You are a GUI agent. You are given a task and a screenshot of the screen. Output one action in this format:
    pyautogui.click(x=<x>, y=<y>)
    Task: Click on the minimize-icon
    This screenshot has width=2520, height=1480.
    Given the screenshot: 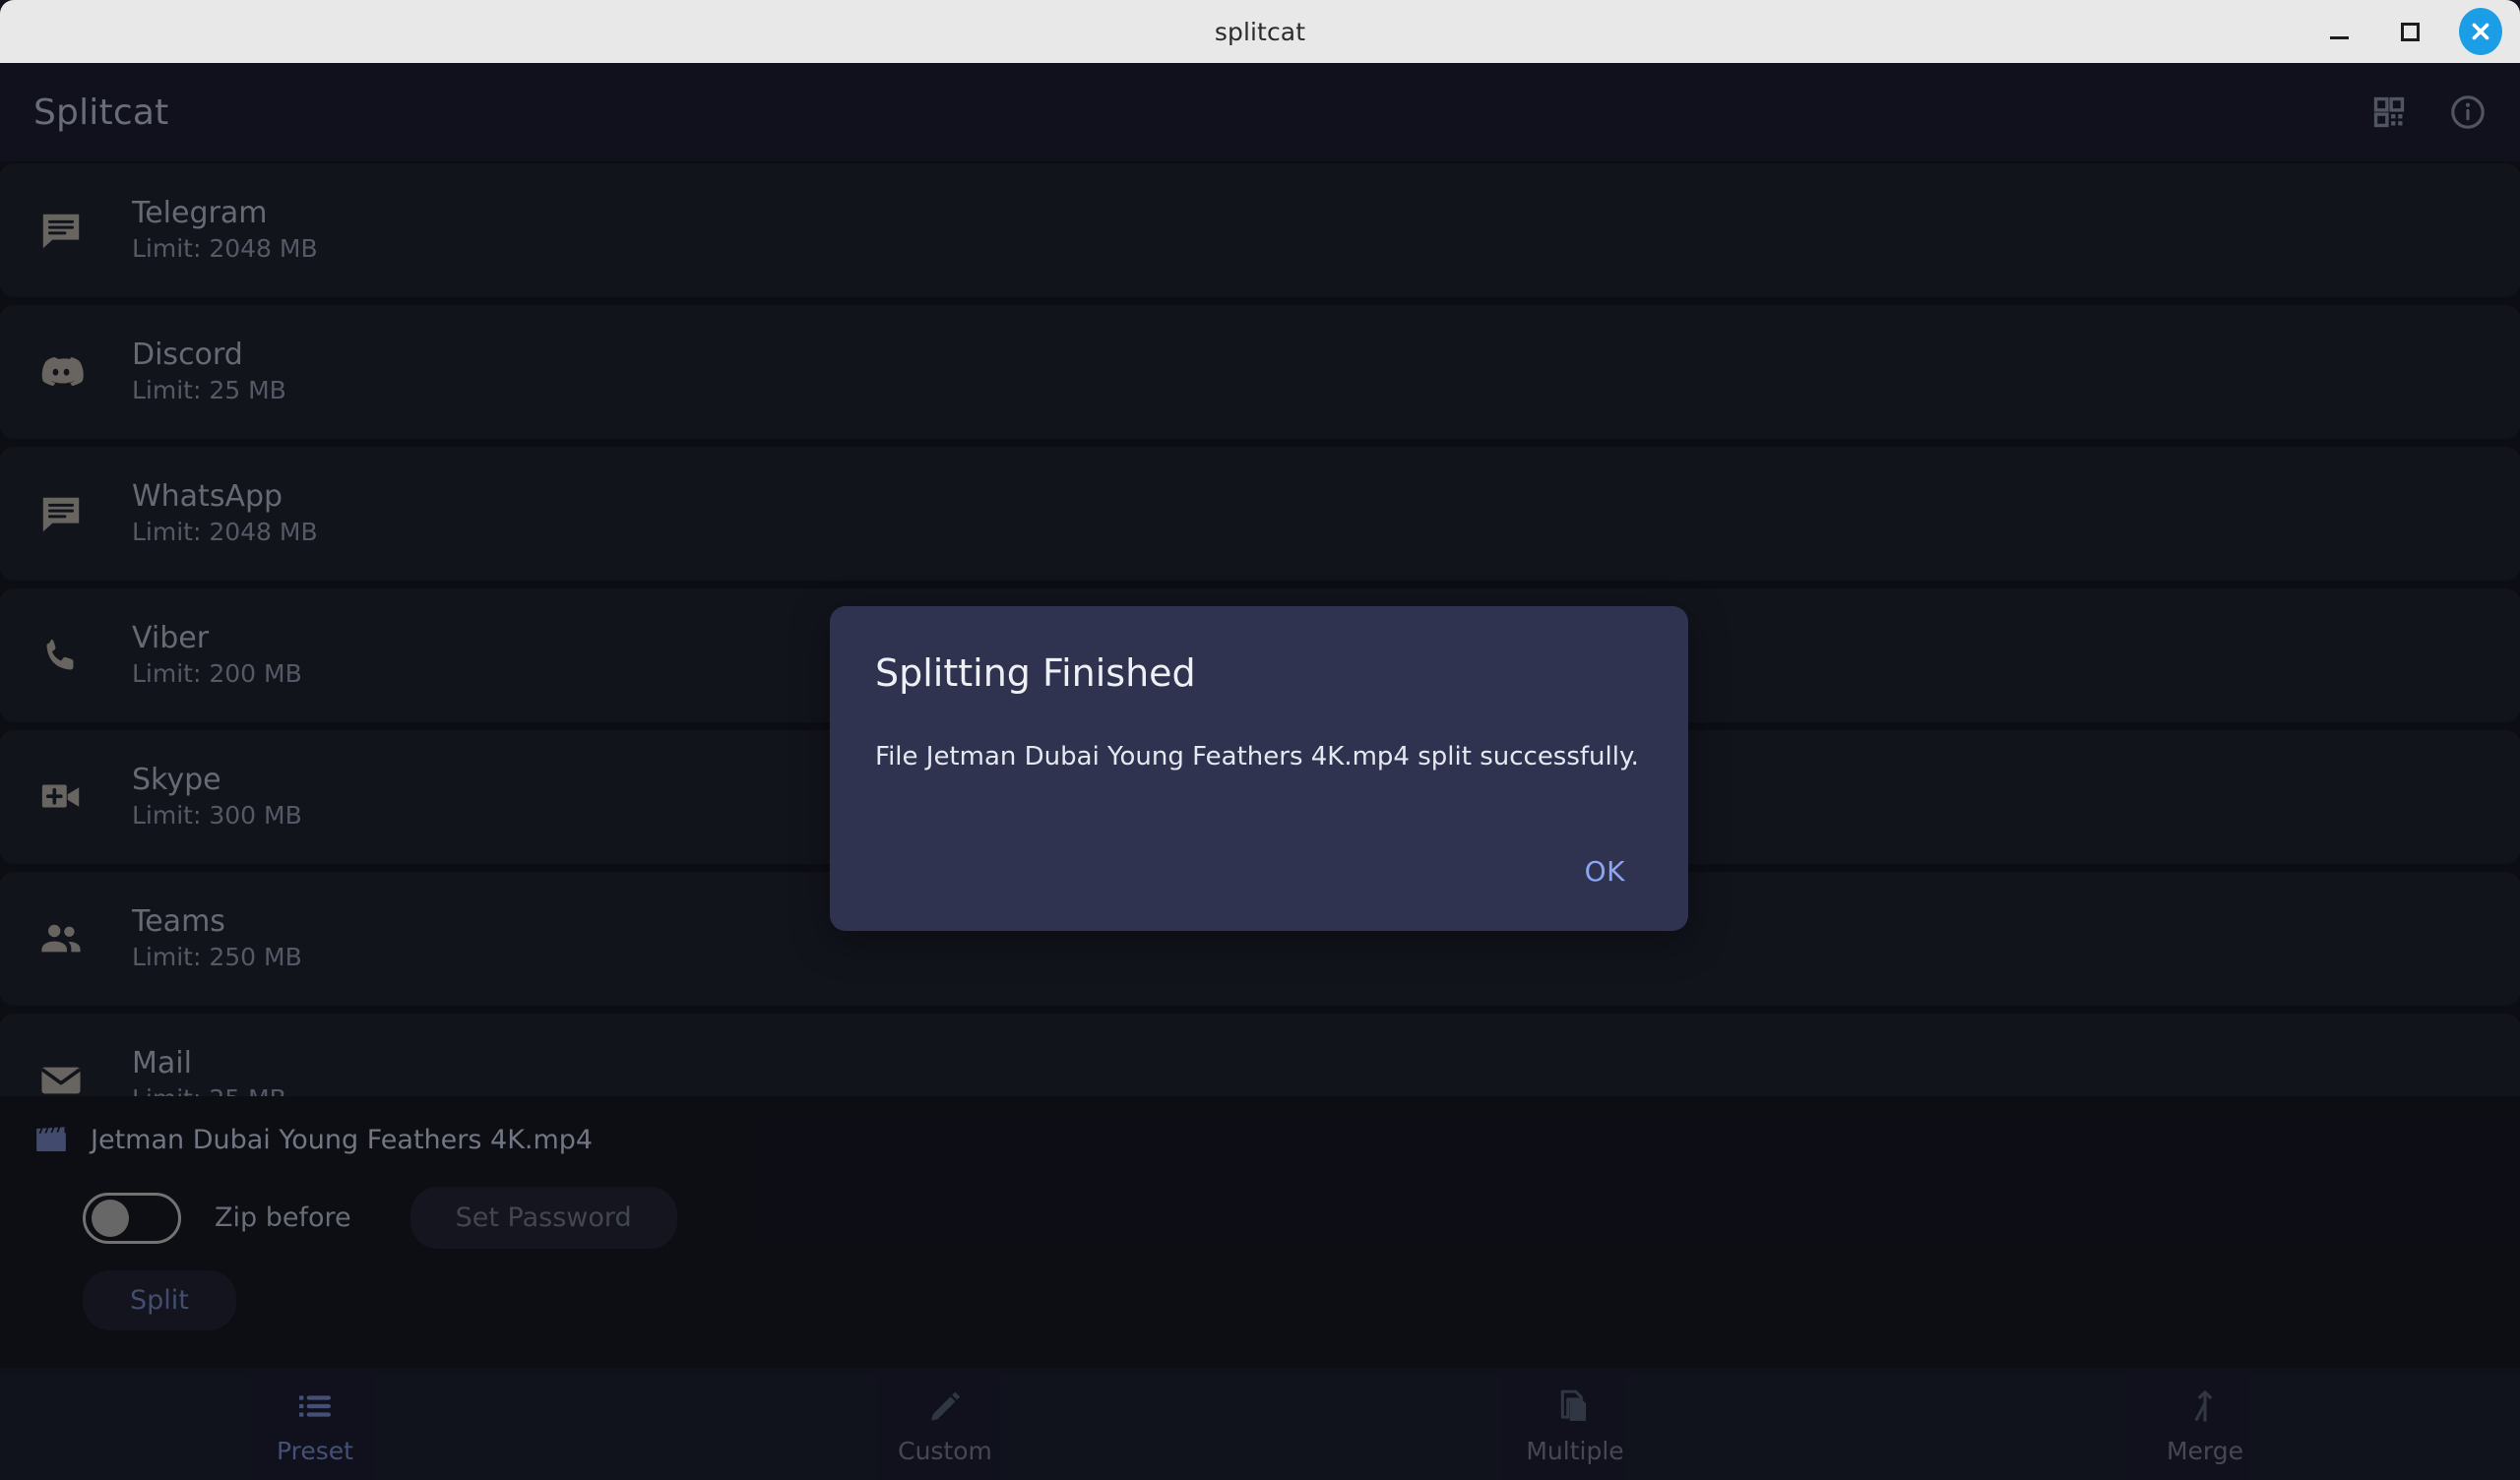 What is the action you would take?
    pyautogui.click(x=2339, y=37)
    